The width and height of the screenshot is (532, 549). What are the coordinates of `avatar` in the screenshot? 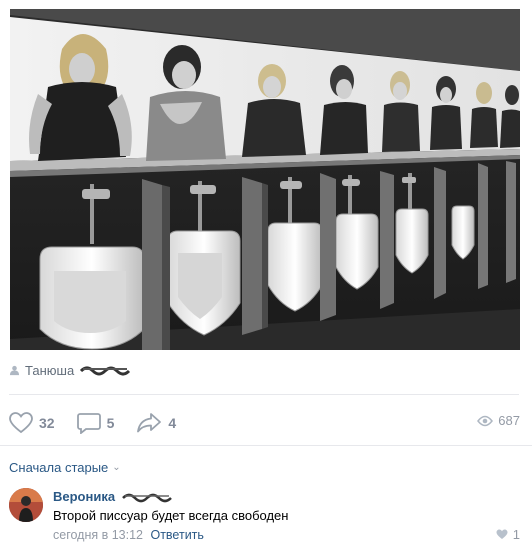 It's located at (26, 505).